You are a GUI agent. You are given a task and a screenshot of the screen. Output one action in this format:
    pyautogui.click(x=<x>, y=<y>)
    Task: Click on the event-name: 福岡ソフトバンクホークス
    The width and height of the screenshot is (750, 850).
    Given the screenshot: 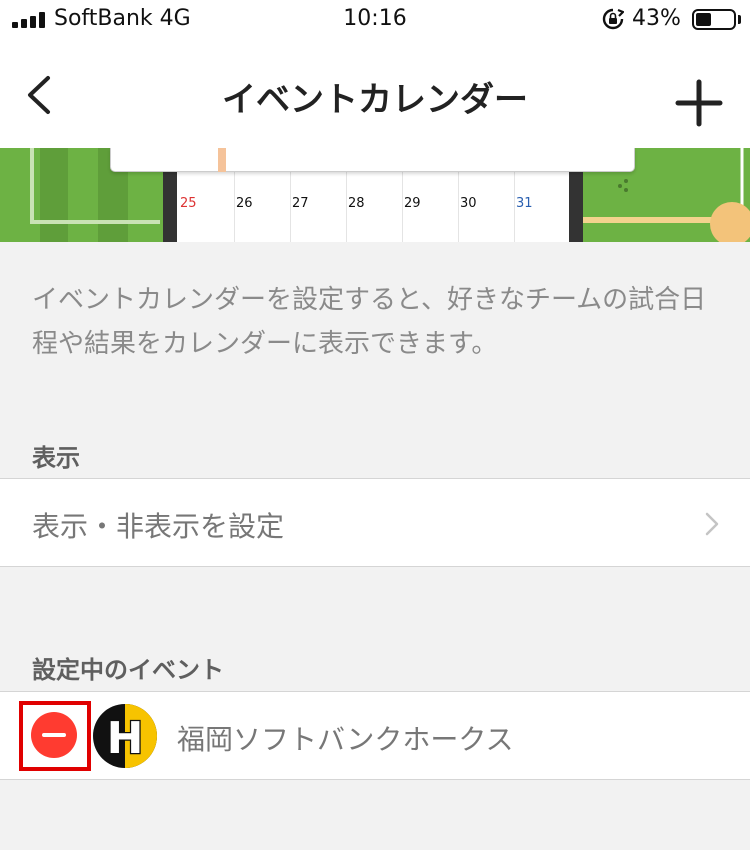 What is the action you would take?
    pyautogui.click(x=345, y=739)
    